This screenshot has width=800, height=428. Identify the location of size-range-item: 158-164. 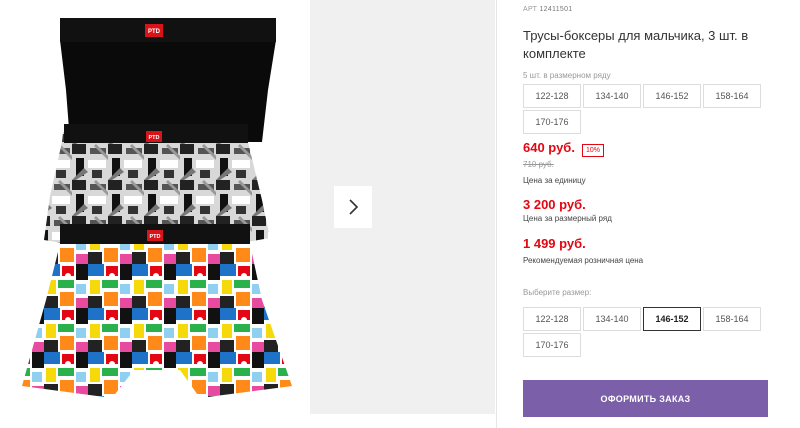
(732, 96).